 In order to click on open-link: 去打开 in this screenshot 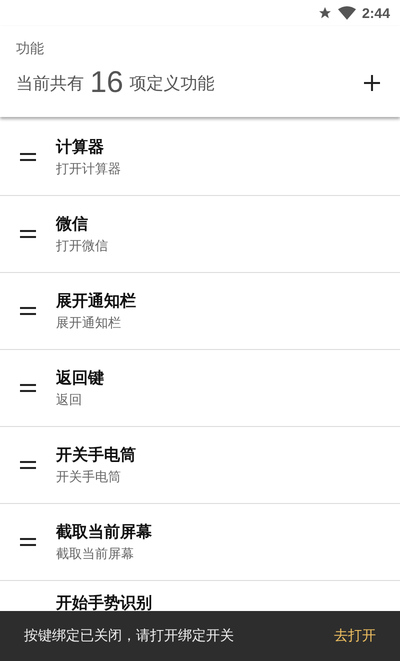, I will do `click(355, 636)`.